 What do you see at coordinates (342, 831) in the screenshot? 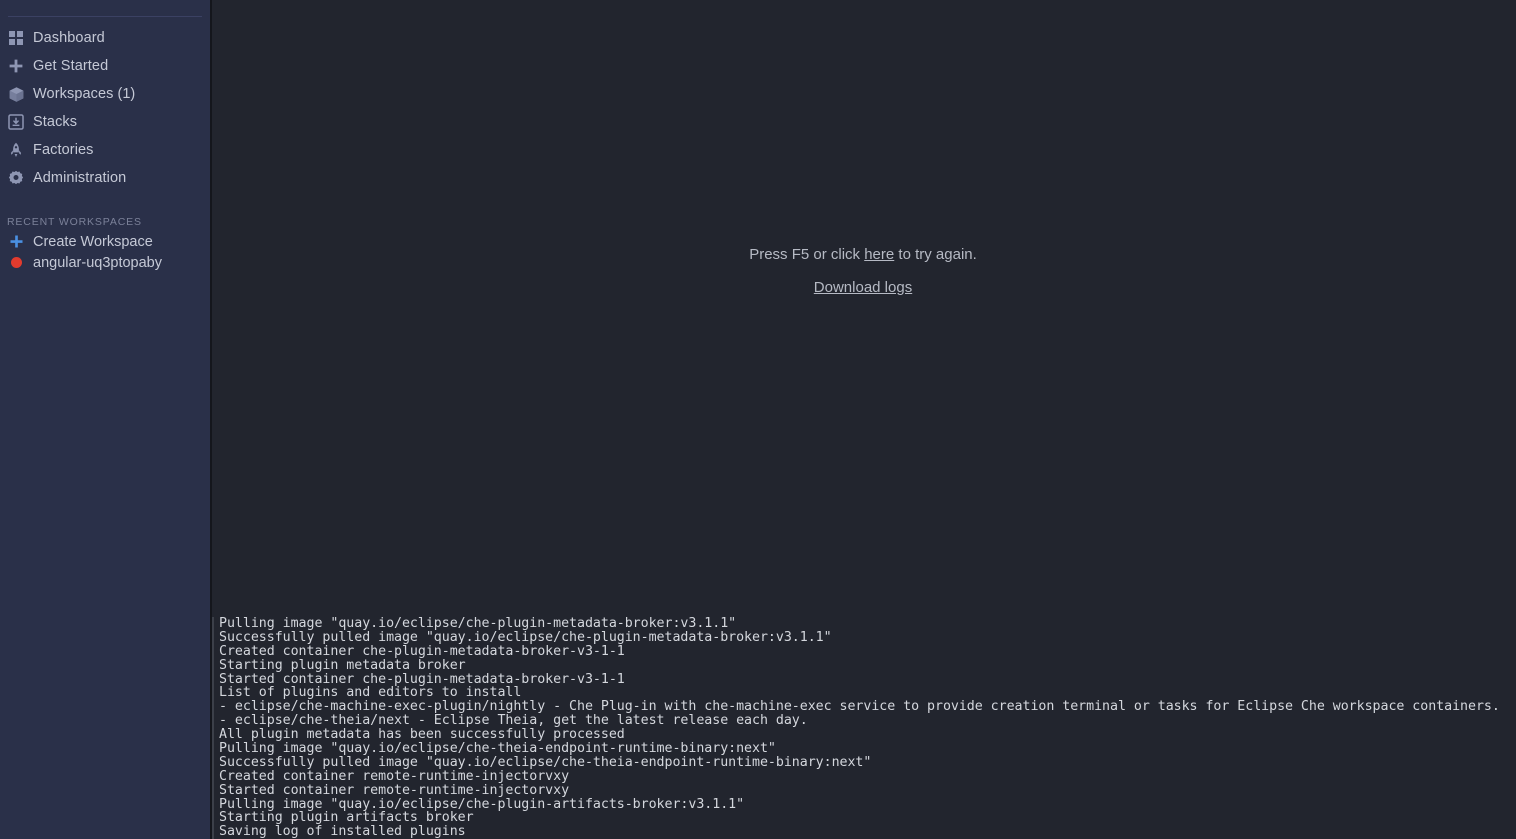
I see `log-line: Saving log of installed plugins` at bounding box center [342, 831].